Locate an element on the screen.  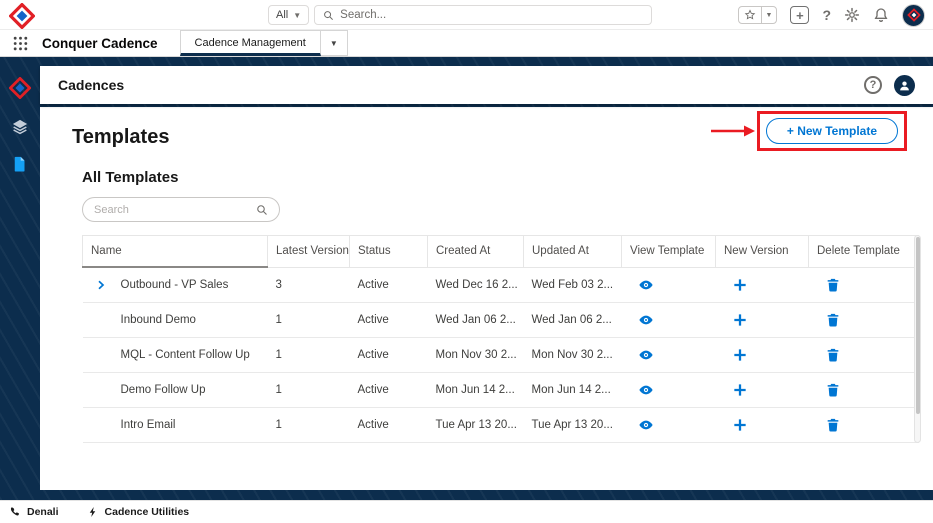
conquer-logo-icon is located at coordinates (22, 16).